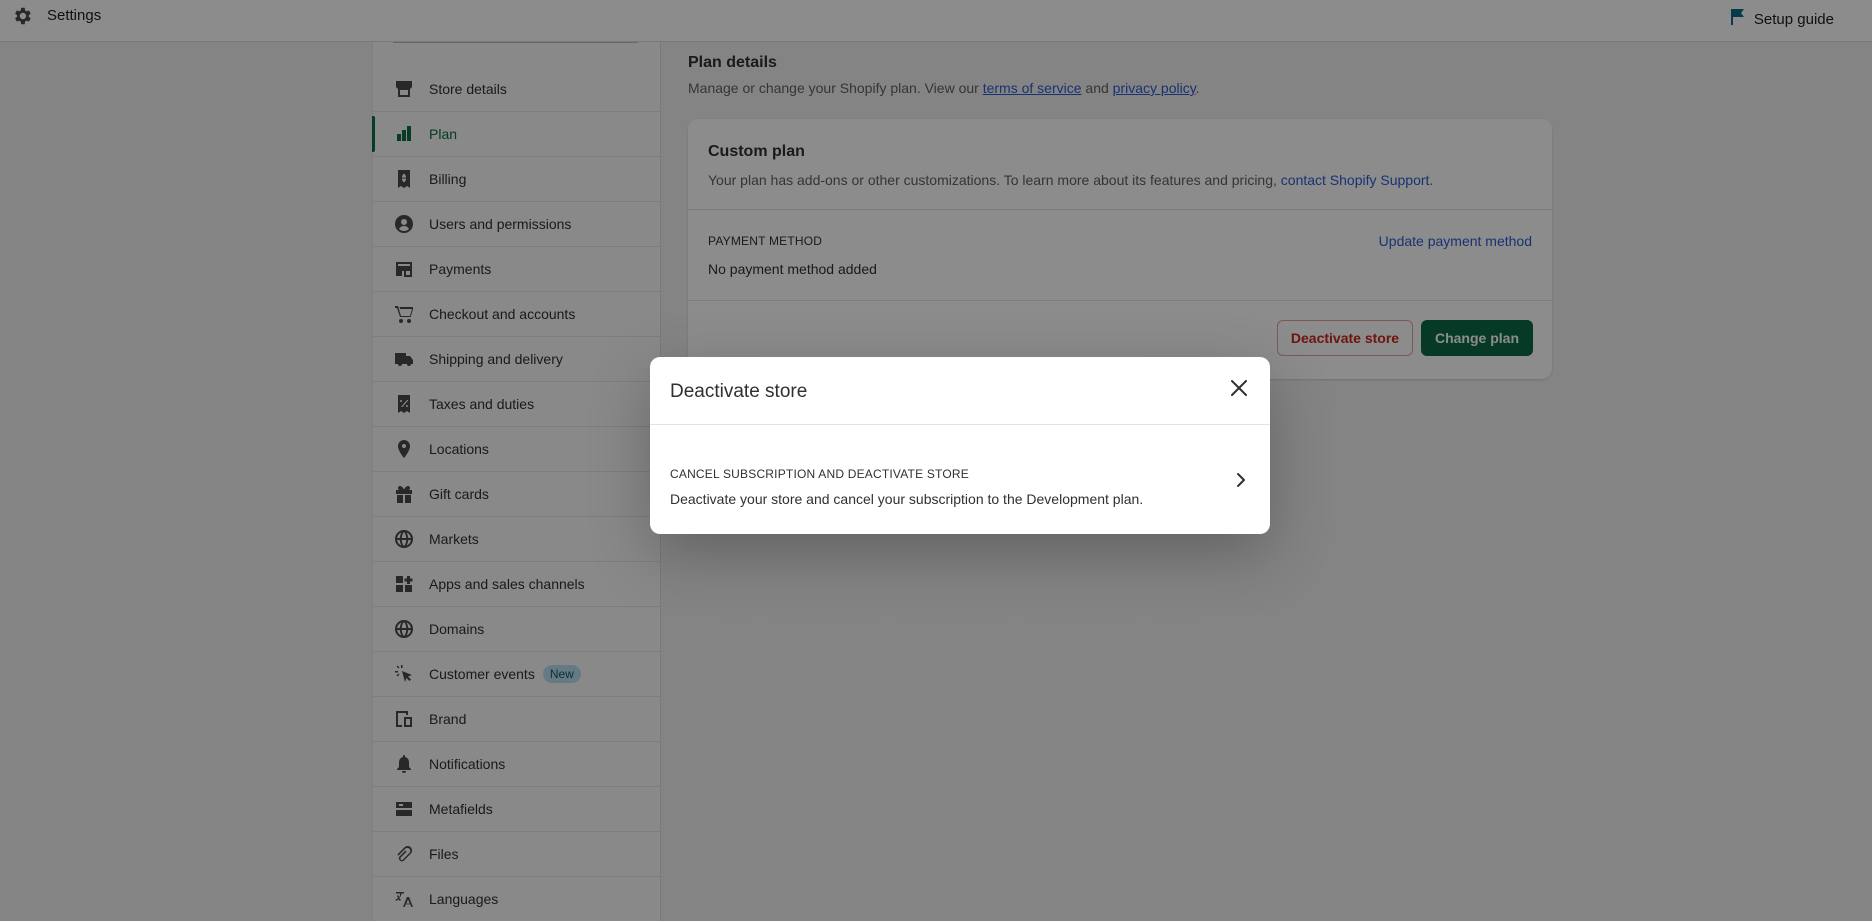  I want to click on chevron-right-icon, so click(1241, 480).